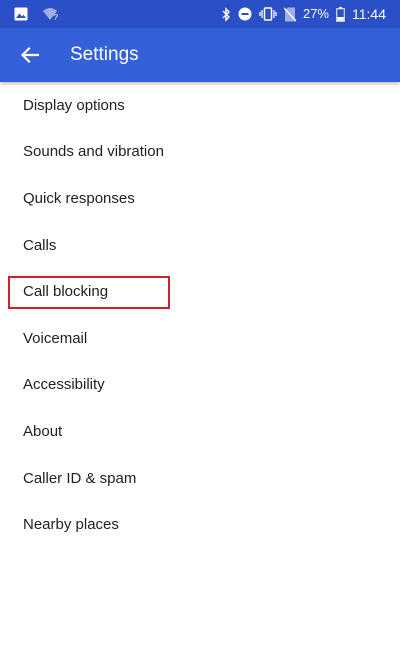  Describe the element at coordinates (200, 524) in the screenshot. I see `settings-item-nearby-places: Nearby places` at that location.